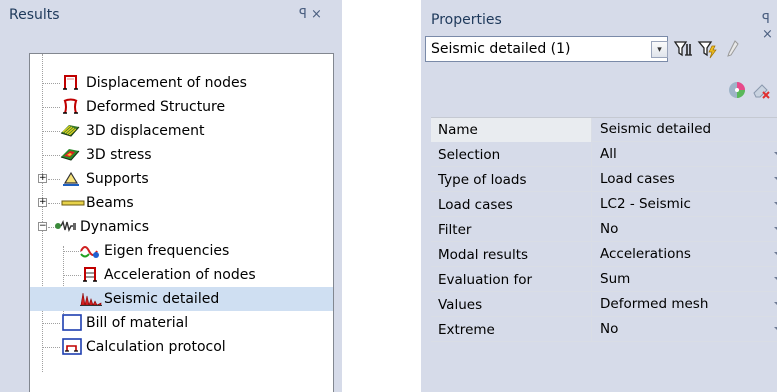  I want to click on color-palette-icon, so click(737, 90).